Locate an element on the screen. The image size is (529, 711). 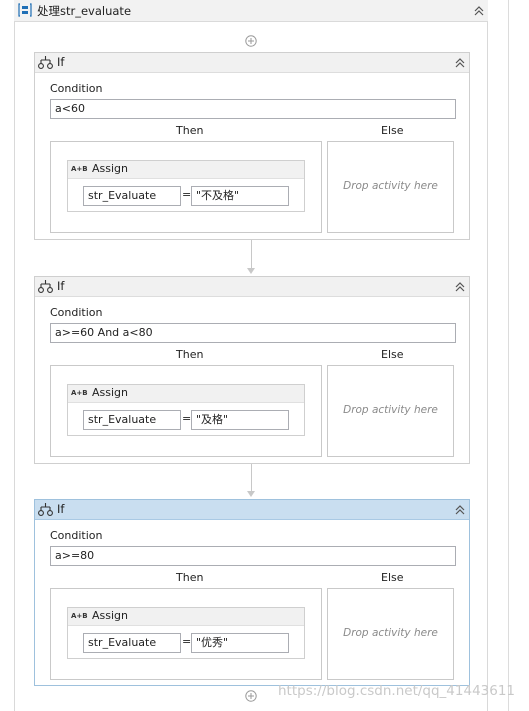
then-branch: A+B Assign str_Evaluate = "及格" is located at coordinates (186, 411).